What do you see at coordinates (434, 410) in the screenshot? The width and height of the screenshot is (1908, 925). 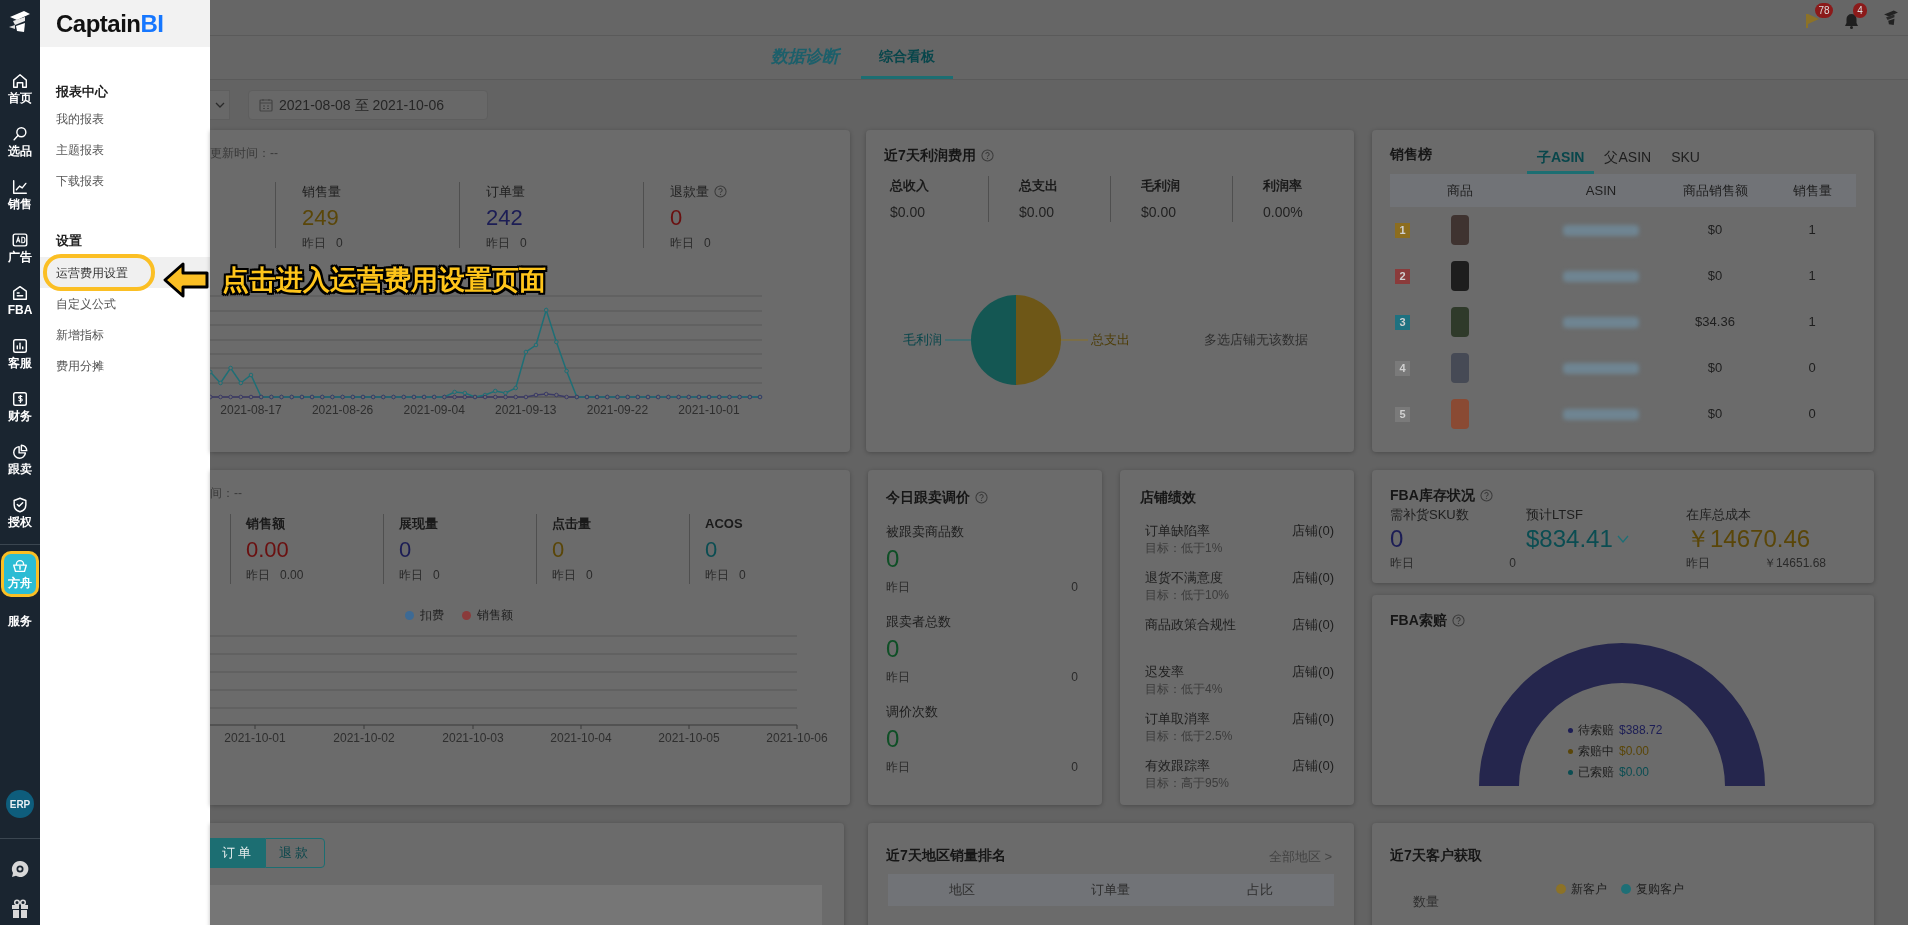 I see `axis-label: 2021-09-04` at bounding box center [434, 410].